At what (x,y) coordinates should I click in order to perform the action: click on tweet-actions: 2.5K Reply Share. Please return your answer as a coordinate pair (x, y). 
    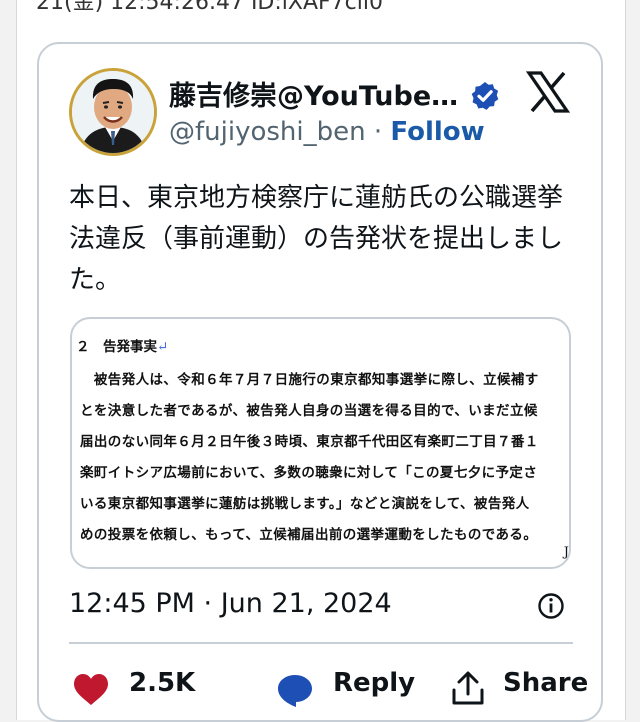
    Looking at the image, I should click on (329, 688).